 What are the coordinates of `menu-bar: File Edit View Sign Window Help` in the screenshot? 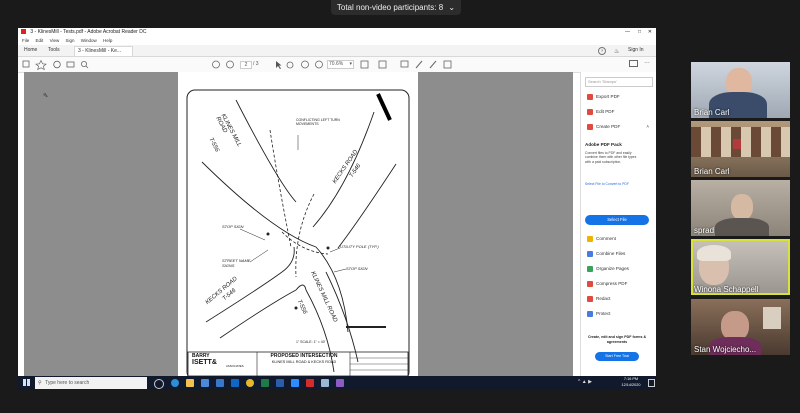 It's located at (337, 41).